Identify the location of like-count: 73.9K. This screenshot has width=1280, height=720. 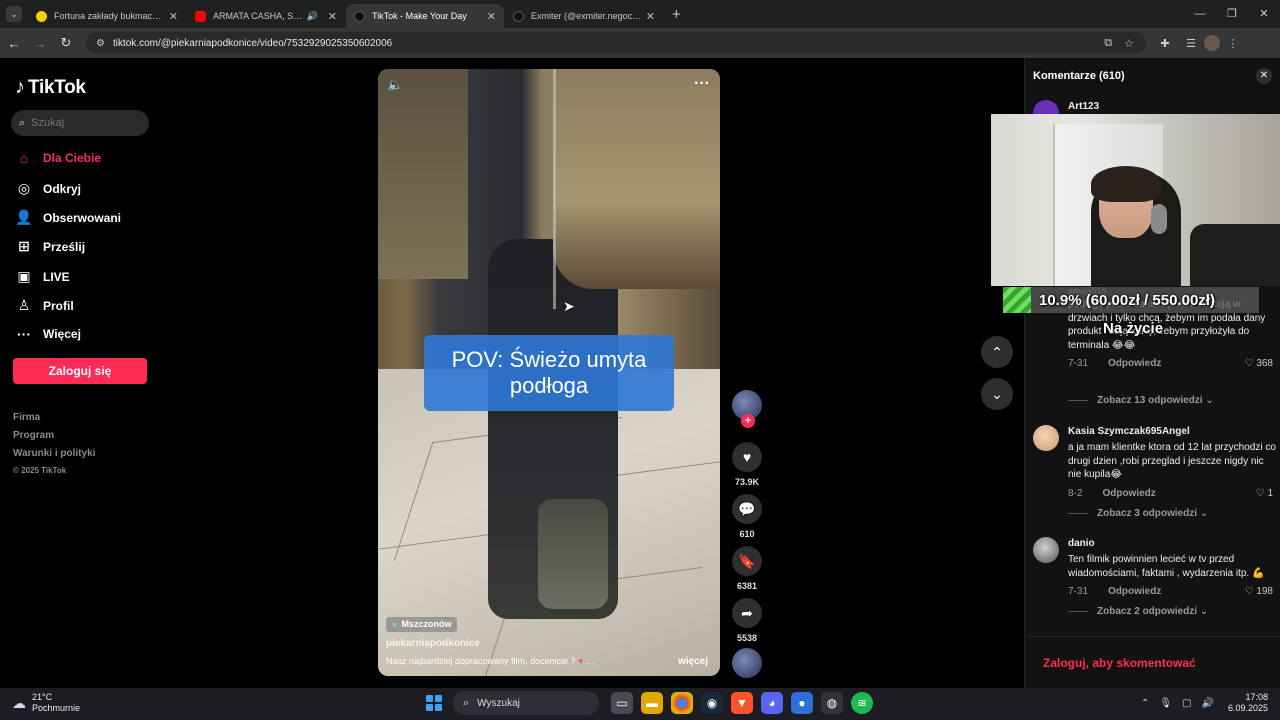
(747, 482).